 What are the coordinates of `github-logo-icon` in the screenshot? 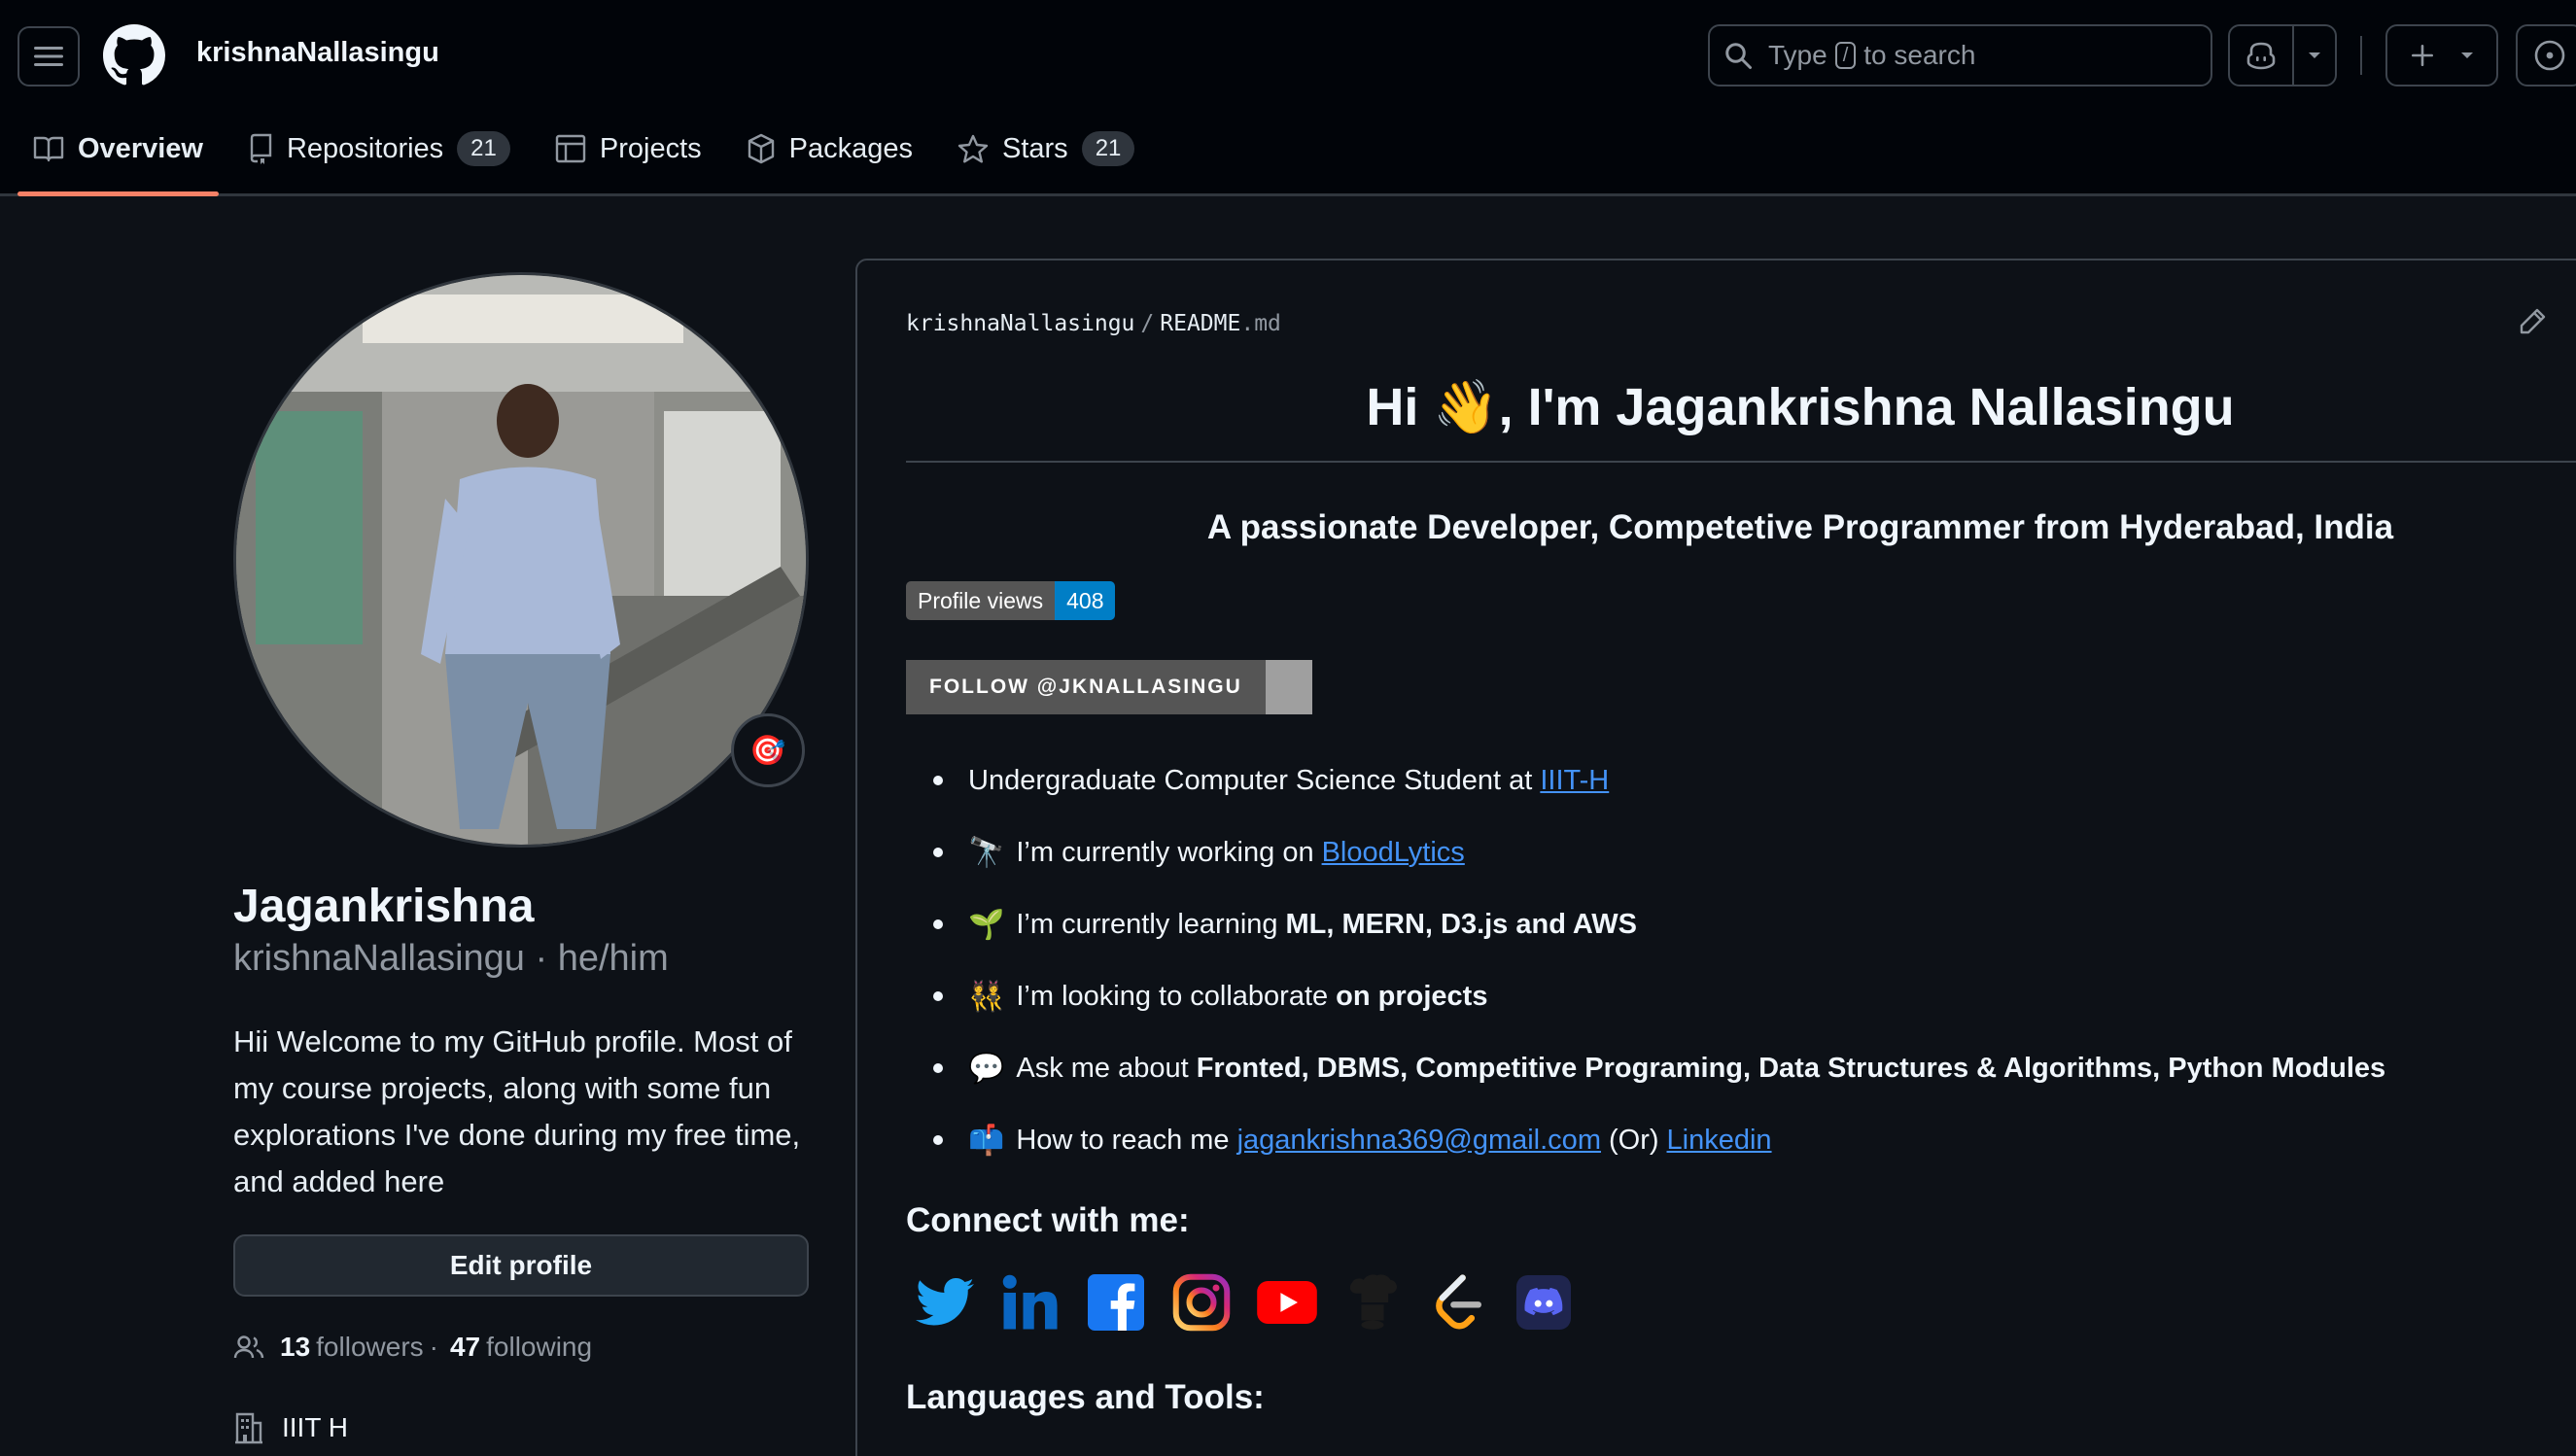 It's located at (134, 55).